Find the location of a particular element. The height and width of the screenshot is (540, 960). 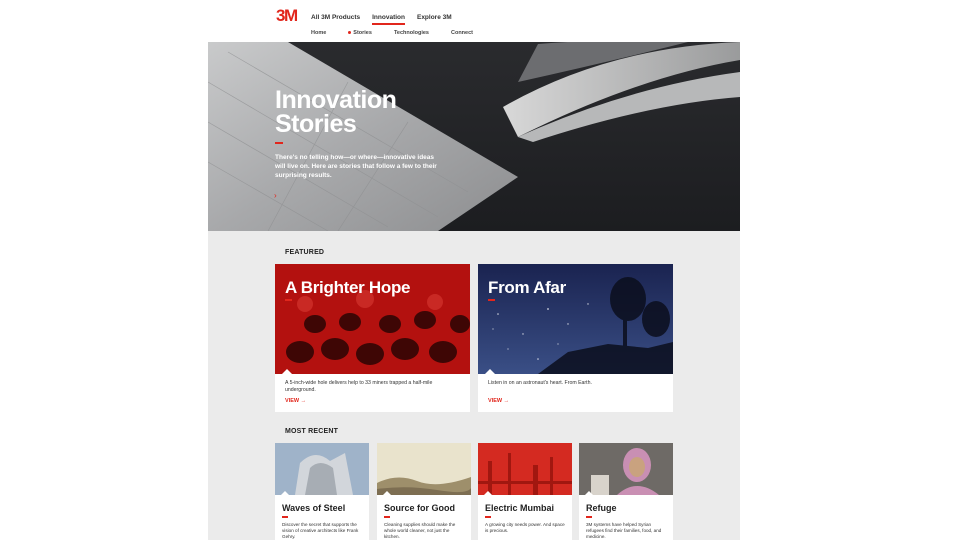

recent-image-building is located at coordinates (322, 469).